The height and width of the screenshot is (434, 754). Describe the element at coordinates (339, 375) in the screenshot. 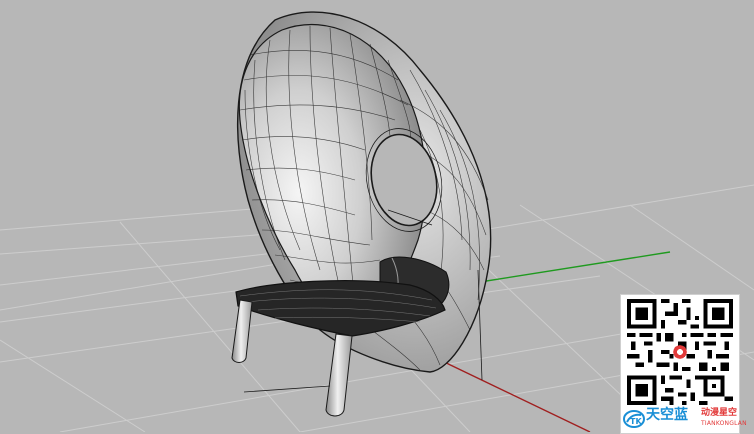

I see `front-right-leg` at that location.